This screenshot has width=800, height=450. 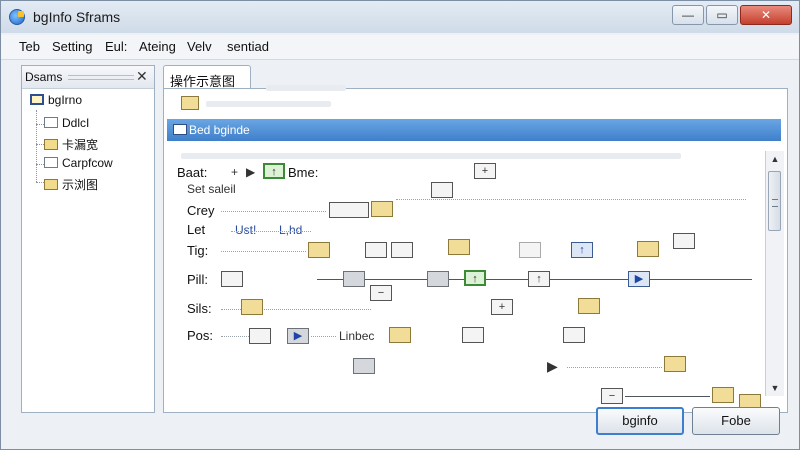 What do you see at coordinates (71, 185) in the screenshot?
I see `sidebar-item-5: 示浏图` at bounding box center [71, 185].